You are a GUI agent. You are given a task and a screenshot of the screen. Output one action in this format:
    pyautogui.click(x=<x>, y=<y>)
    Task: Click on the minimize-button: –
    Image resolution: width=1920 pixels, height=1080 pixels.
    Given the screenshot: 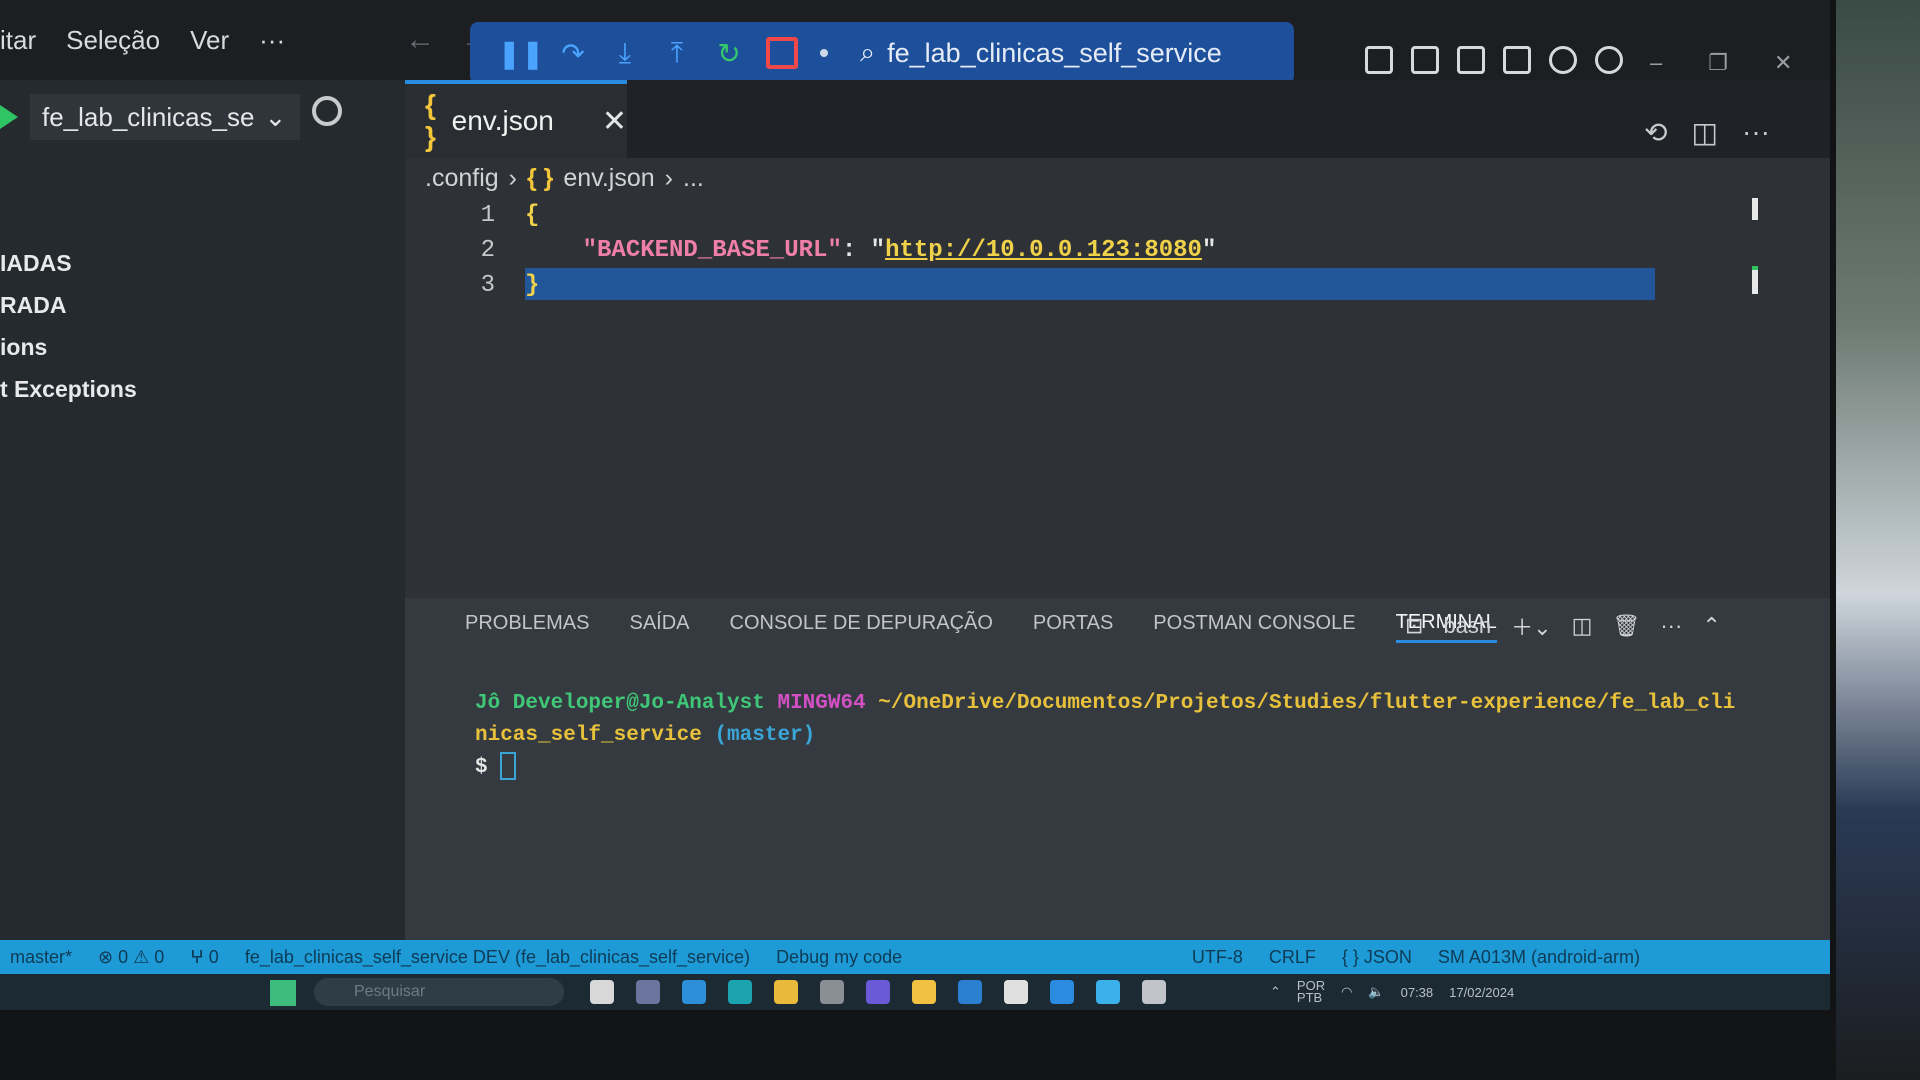 What is the action you would take?
    pyautogui.click(x=1656, y=63)
    